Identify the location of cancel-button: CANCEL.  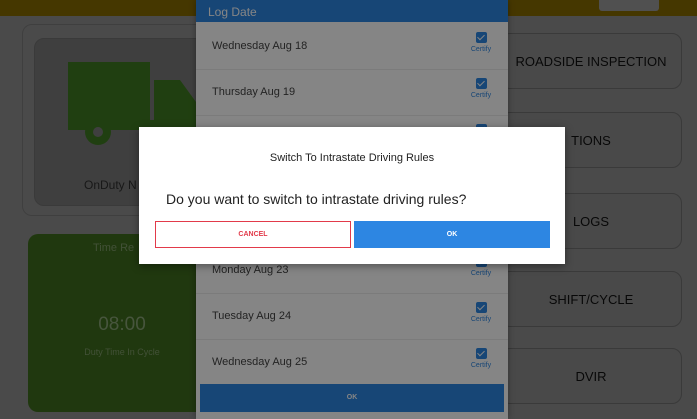
(253, 234).